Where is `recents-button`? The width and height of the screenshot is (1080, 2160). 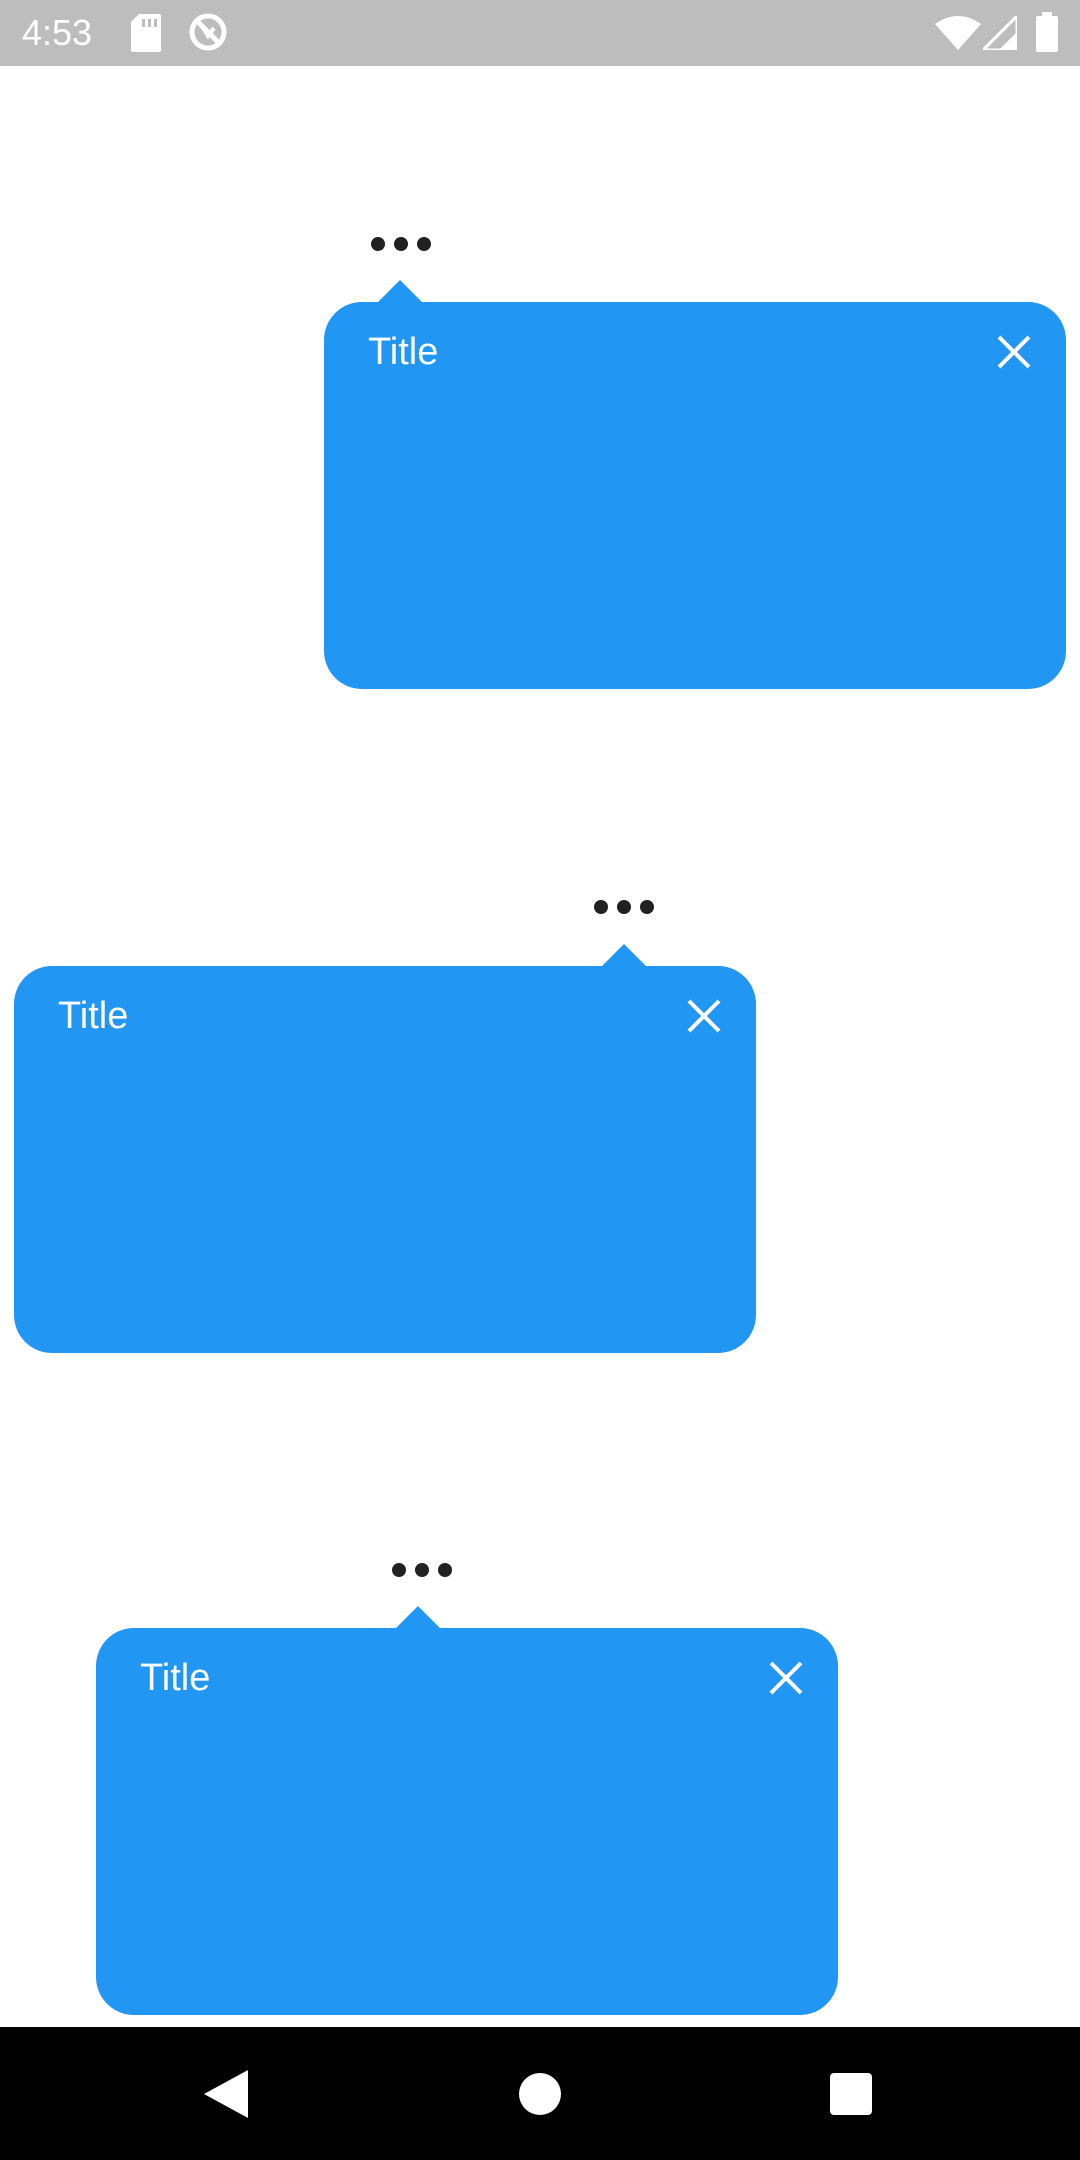 recents-button is located at coordinates (851, 2094).